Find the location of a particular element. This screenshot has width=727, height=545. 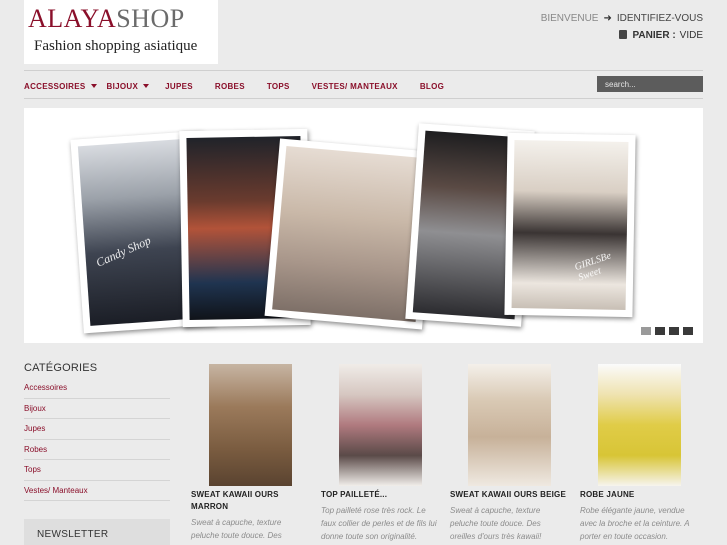

newsletter-box: NEWSLETTER is located at coordinates (97, 532).